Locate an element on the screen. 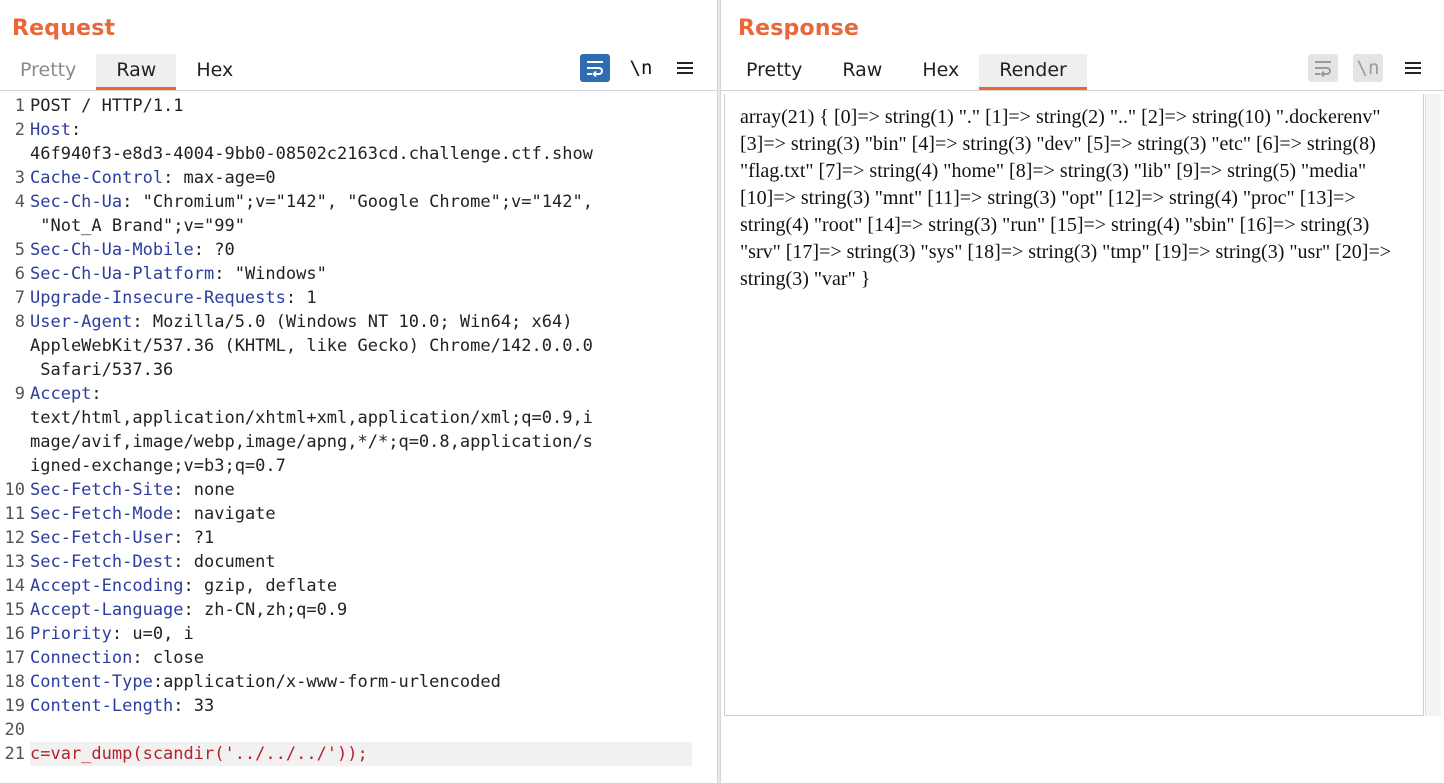 Image resolution: width=1444 pixels, height=783 pixels. tab-divider is located at coordinates (1082, 90).